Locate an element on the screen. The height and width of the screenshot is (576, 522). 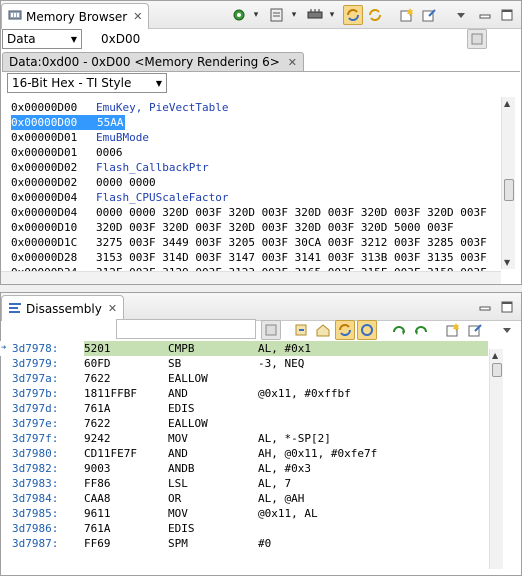
operands: AL, @AH is located at coordinates (281, 498).